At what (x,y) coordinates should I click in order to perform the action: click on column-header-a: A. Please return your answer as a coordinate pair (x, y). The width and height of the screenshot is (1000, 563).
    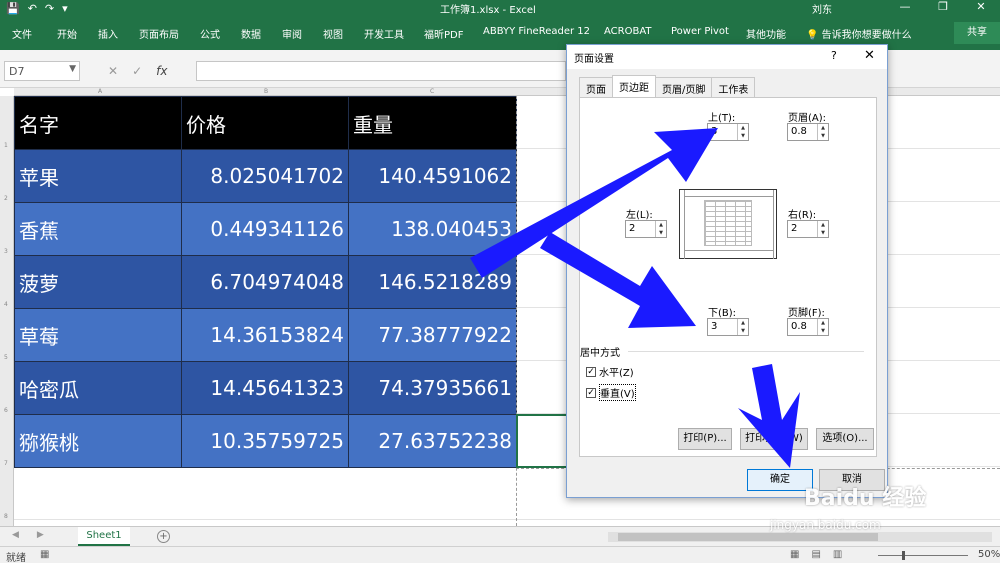
    Looking at the image, I should click on (100, 91).